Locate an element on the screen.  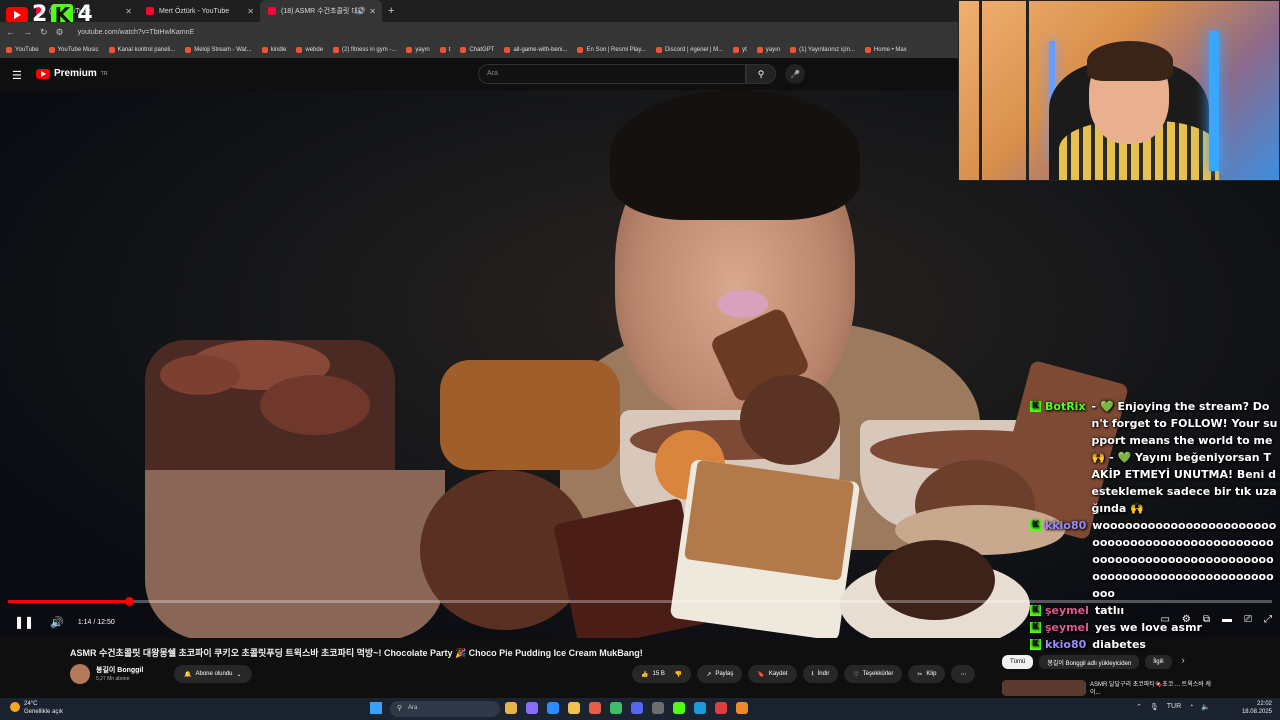
fullscreen-icon: ⤢ is located at coordinates (1268, 619).